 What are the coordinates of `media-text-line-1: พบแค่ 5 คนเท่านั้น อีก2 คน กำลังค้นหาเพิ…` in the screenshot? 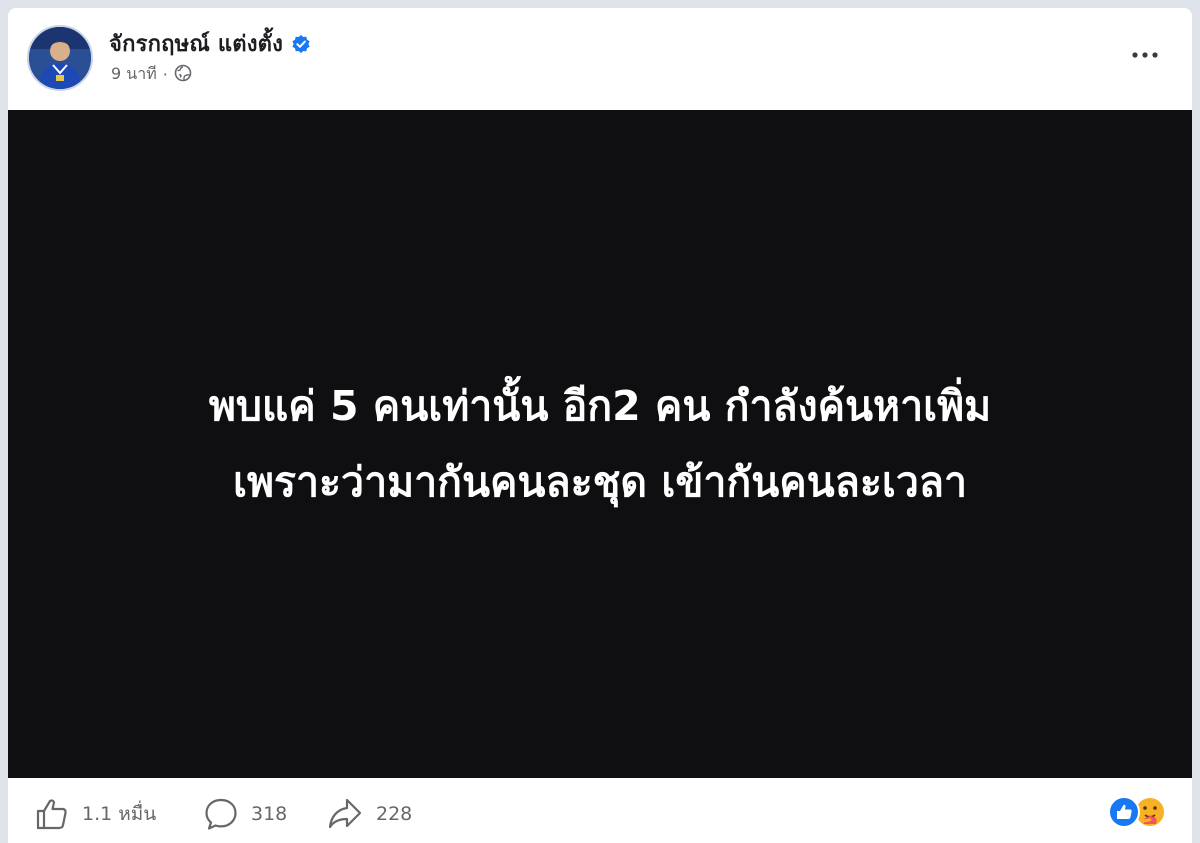 It's located at (600, 406).